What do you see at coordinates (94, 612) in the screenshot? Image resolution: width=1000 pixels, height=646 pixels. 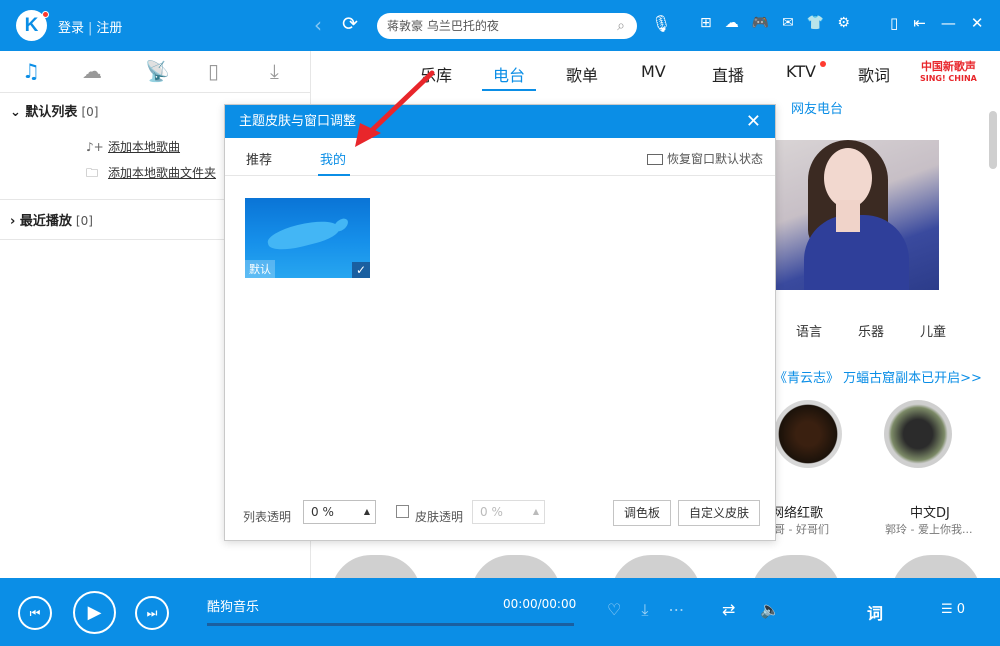 I see `play-icon: ▶` at bounding box center [94, 612].